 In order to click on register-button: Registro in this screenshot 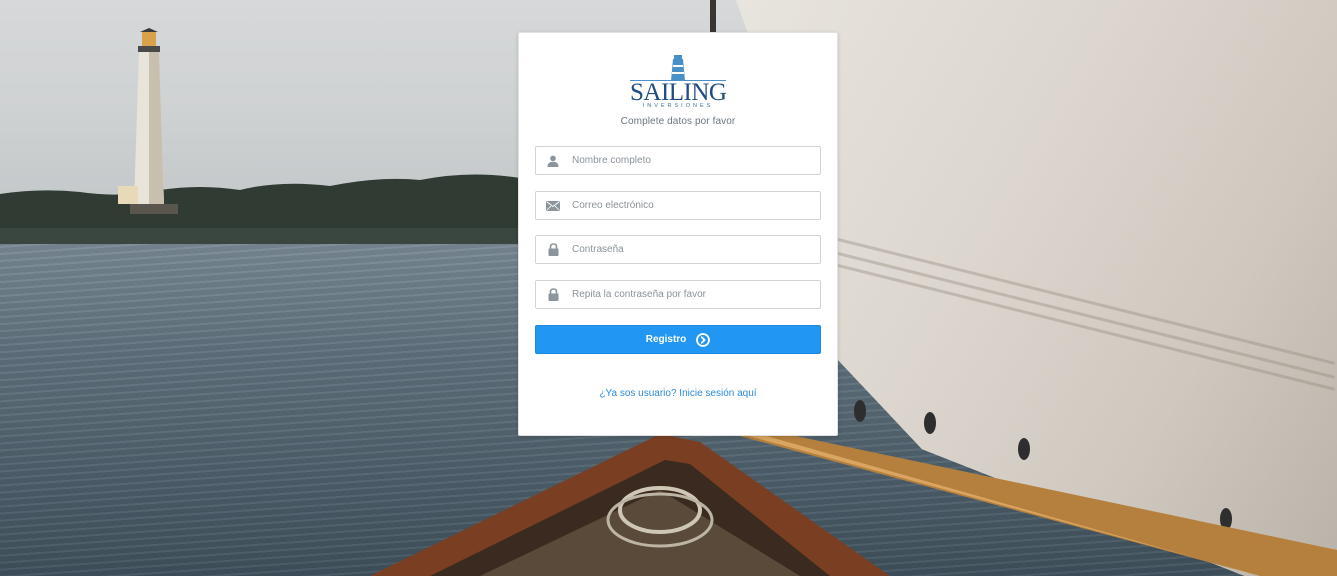, I will do `click(678, 339)`.